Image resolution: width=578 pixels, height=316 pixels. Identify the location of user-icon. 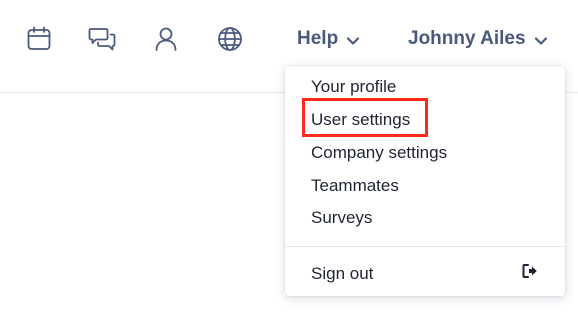
(166, 39).